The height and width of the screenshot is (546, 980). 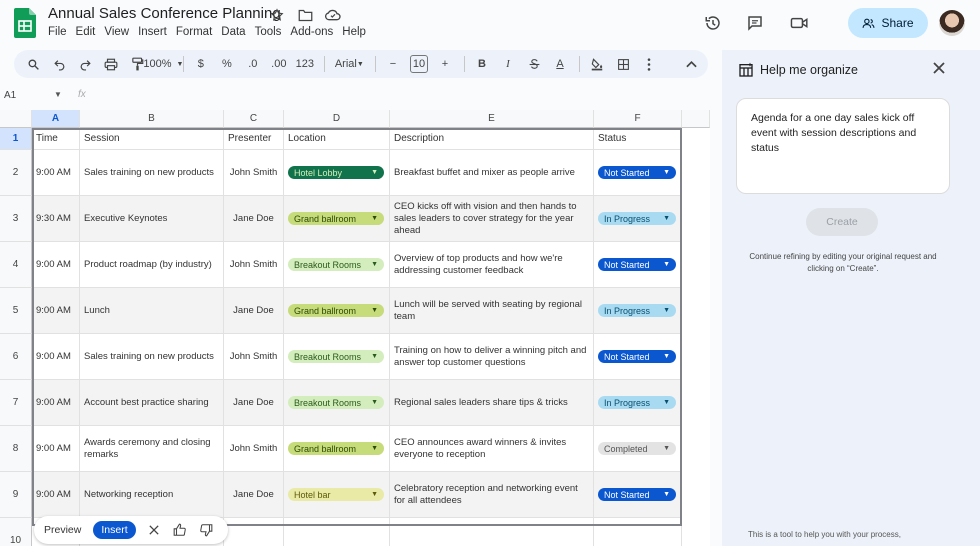 What do you see at coordinates (638, 219) in the screenshot?
I see `cell-status: In Progress ▼` at bounding box center [638, 219].